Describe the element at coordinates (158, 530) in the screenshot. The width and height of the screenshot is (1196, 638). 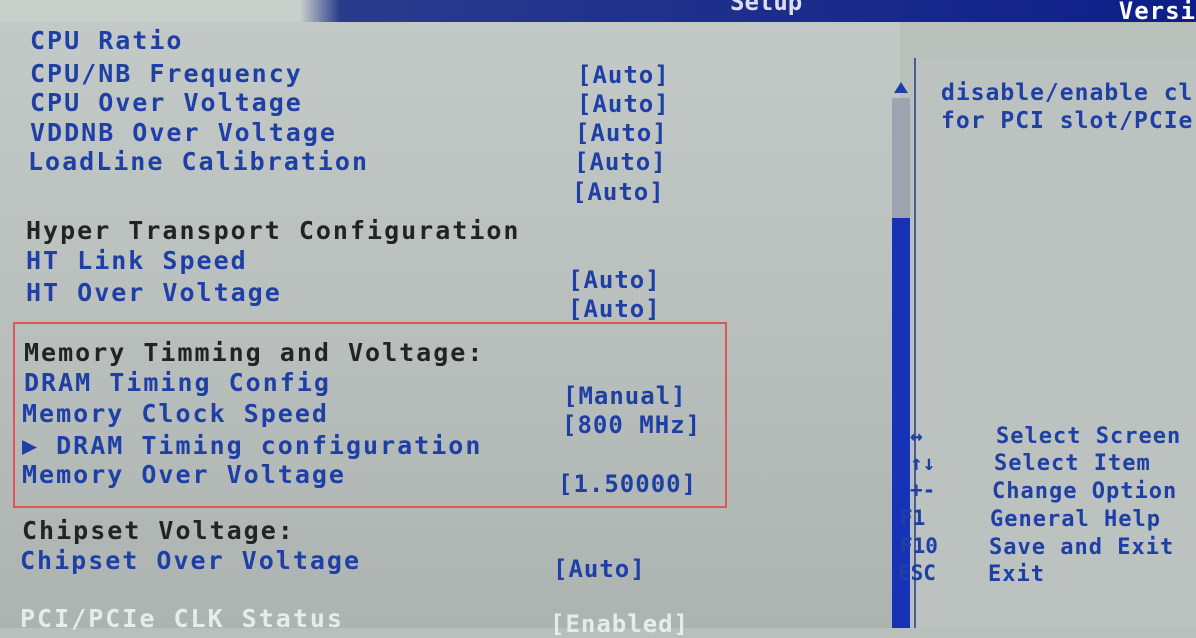
I see `chipset-heading: Chipset Voltage:` at that location.